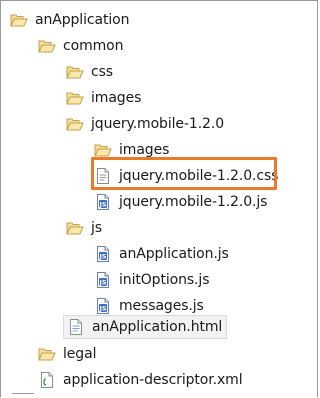 This screenshot has height=398, width=320. I want to click on tree-item-label: jquery.mobile-1.2.0.css, so click(199, 176).